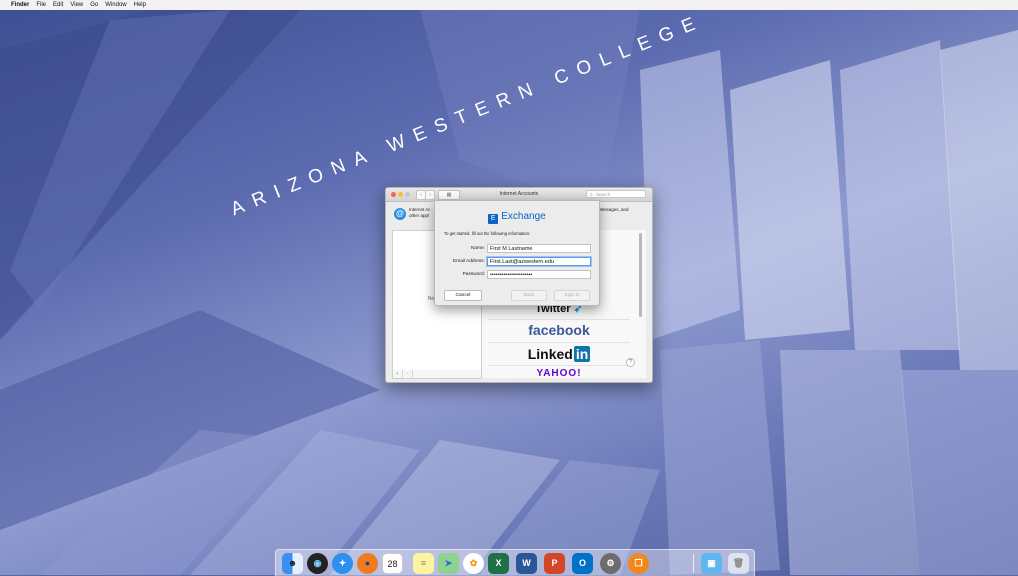  Describe the element at coordinates (41, 5) in the screenshot. I see `menu-file: File` at that location.